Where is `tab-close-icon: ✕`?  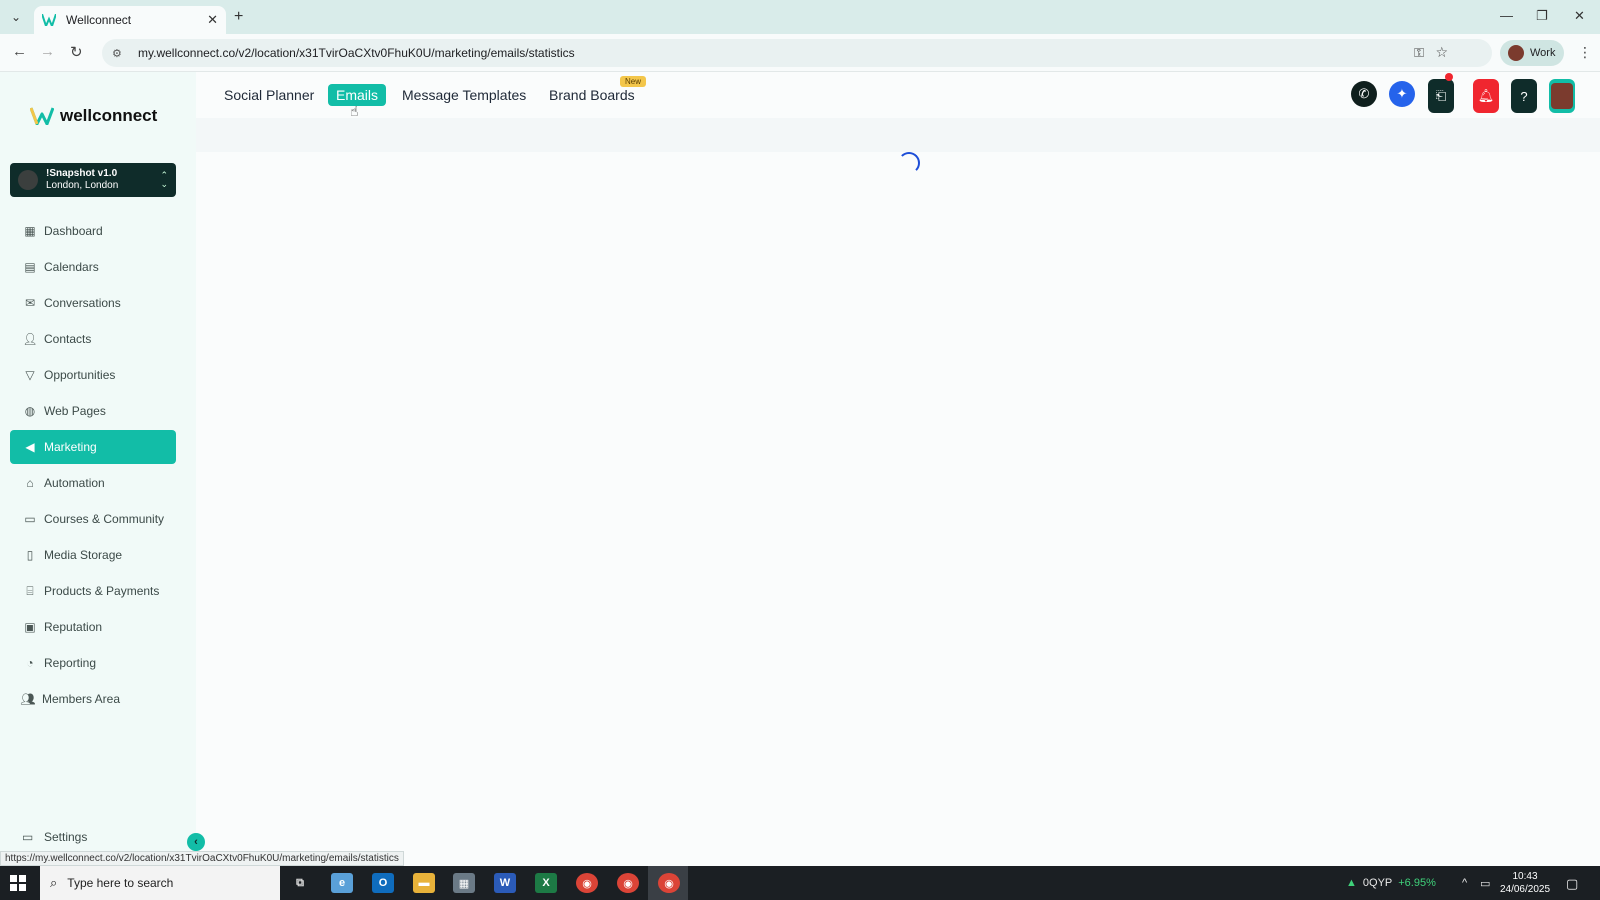 tab-close-icon: ✕ is located at coordinates (212, 20).